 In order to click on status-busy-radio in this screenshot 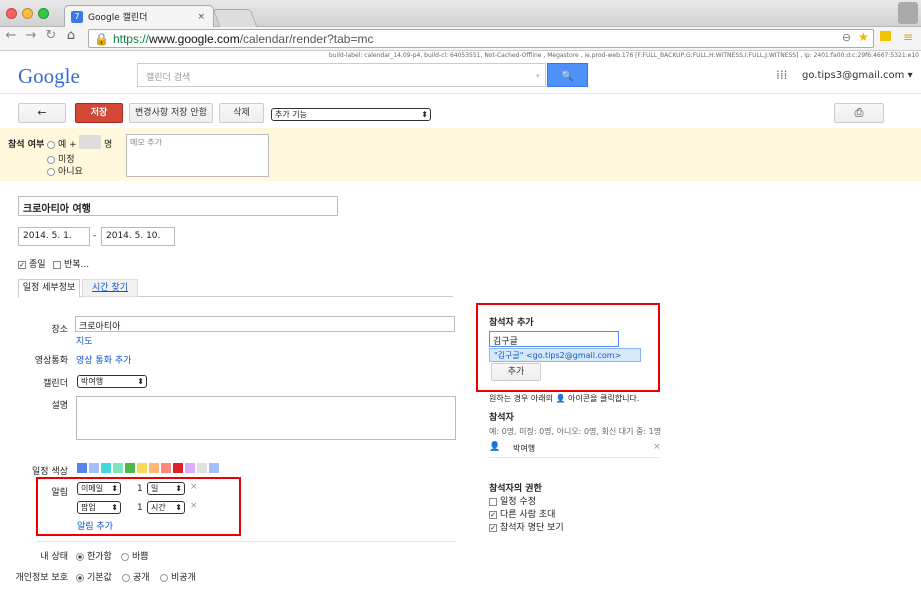, I will do `click(125, 556)`.